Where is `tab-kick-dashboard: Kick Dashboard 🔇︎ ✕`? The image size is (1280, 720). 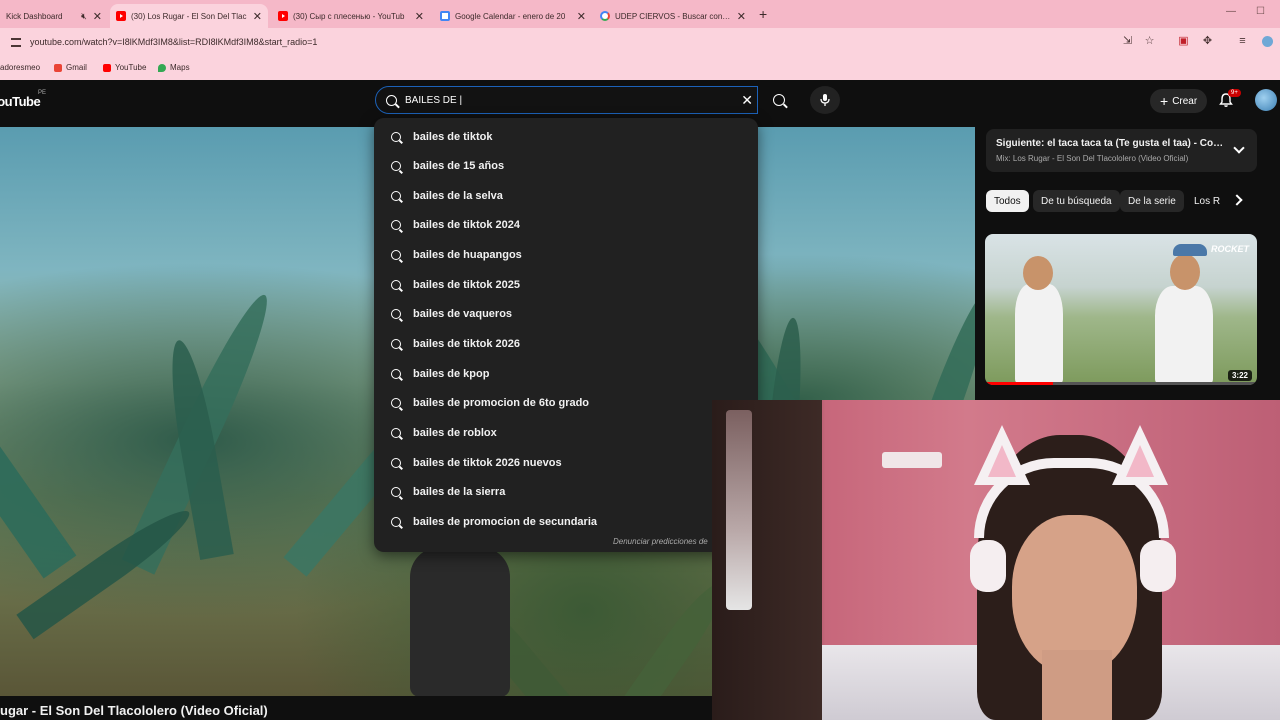
tab-kick-dashboard: Kick Dashboard 🔇︎ ✕ is located at coordinates (54, 16).